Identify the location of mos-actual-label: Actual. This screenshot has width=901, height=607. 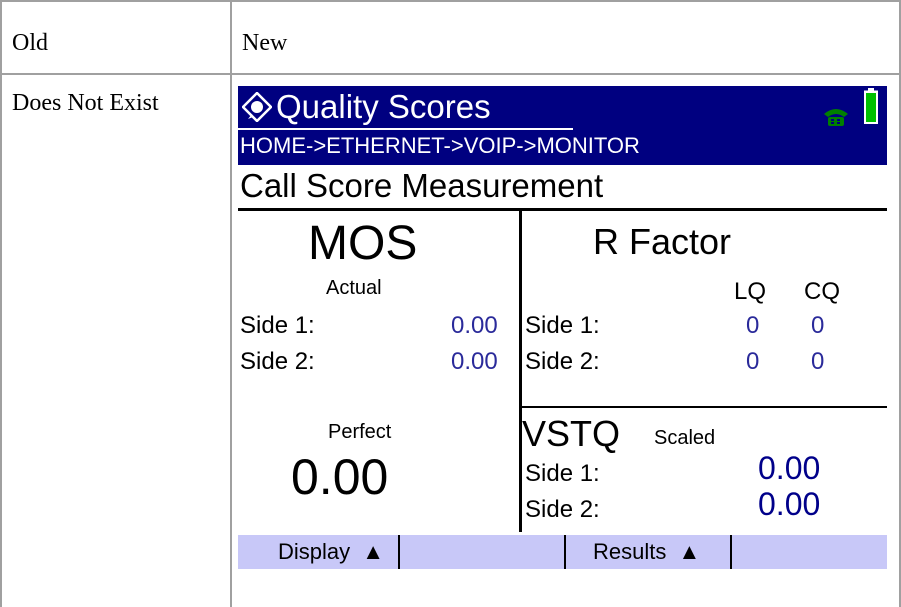
(354, 288).